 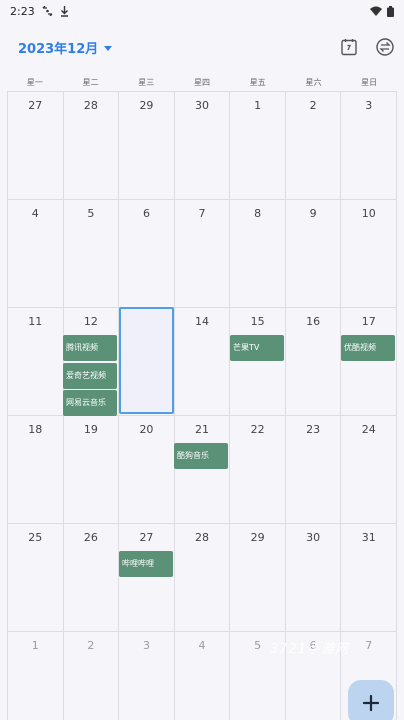 I want to click on day-cell: 23, so click(x=312, y=470).